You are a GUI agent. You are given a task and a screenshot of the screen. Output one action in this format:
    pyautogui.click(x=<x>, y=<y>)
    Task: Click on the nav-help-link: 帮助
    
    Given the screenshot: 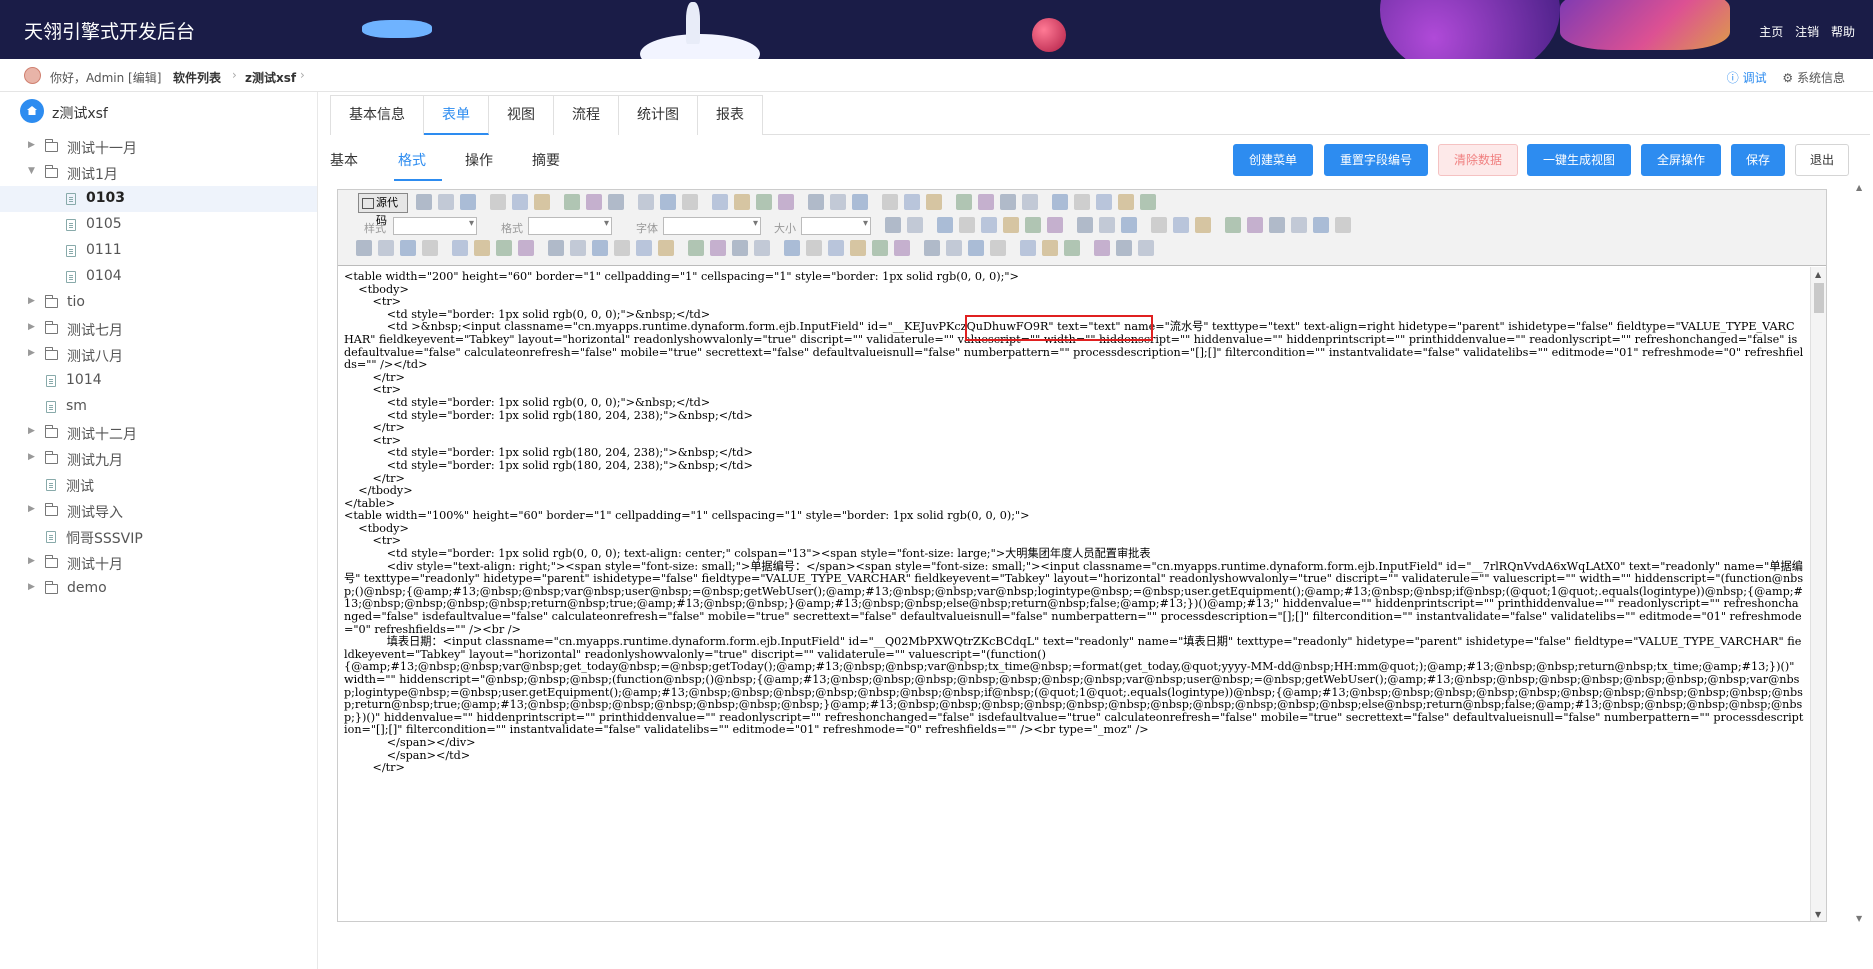 What is the action you would take?
    pyautogui.click(x=1843, y=32)
    